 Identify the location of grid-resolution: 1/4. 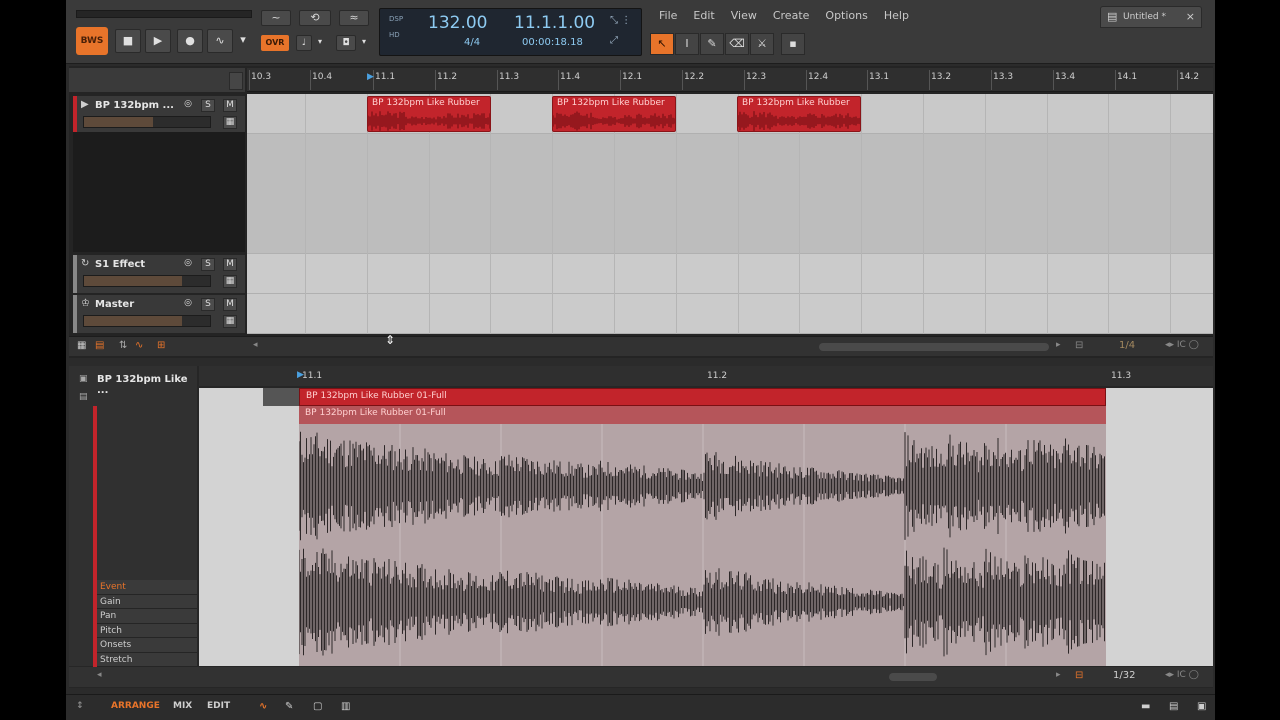
(1127, 345).